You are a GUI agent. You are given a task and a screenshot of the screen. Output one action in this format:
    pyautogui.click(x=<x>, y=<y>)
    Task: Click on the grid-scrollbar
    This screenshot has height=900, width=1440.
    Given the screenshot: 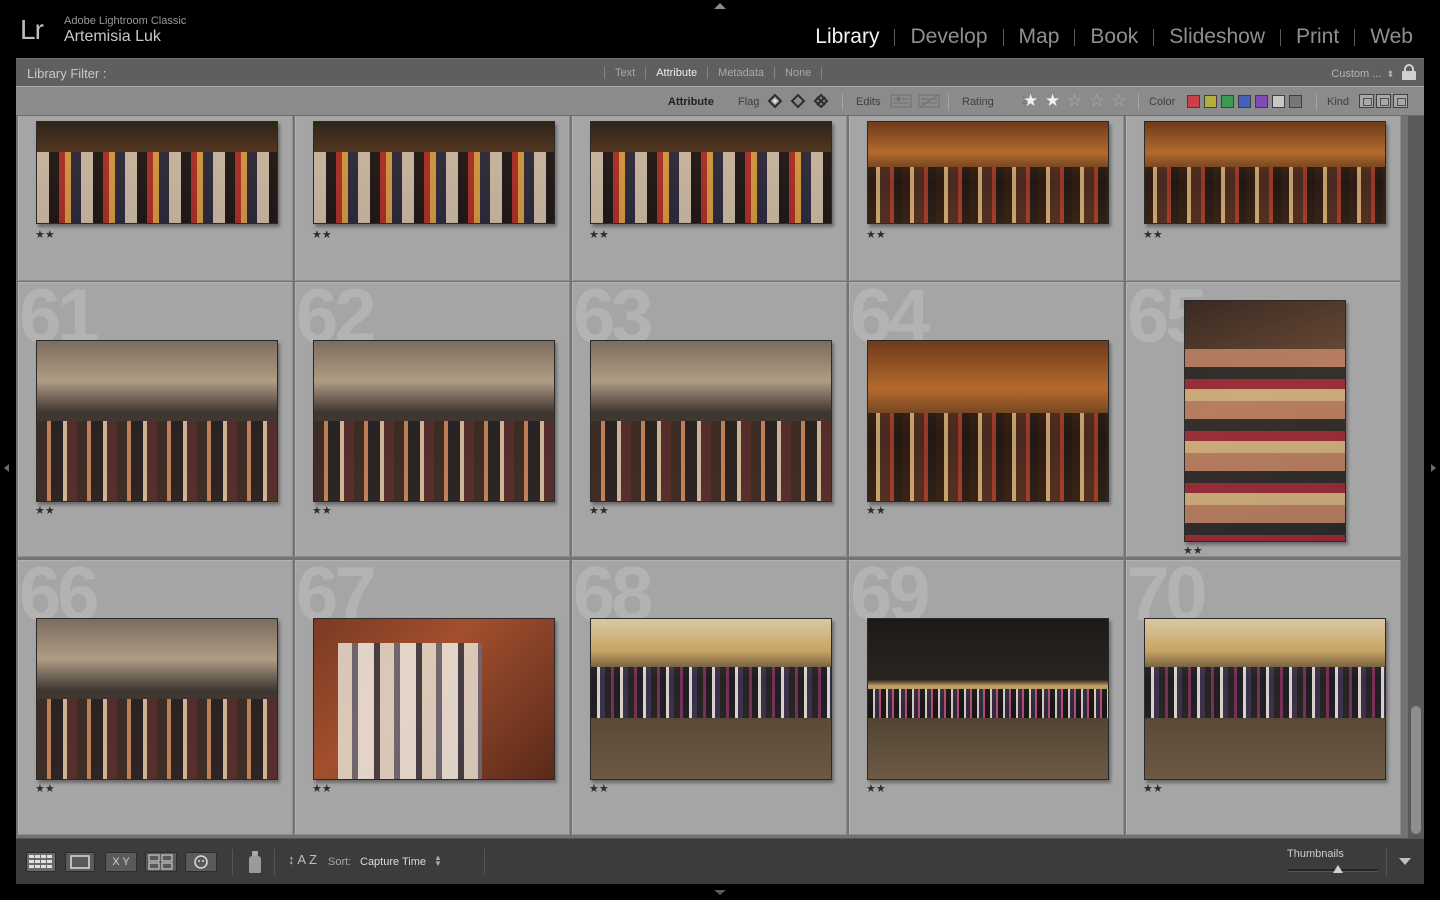 What is the action you would take?
    pyautogui.click(x=1416, y=477)
    